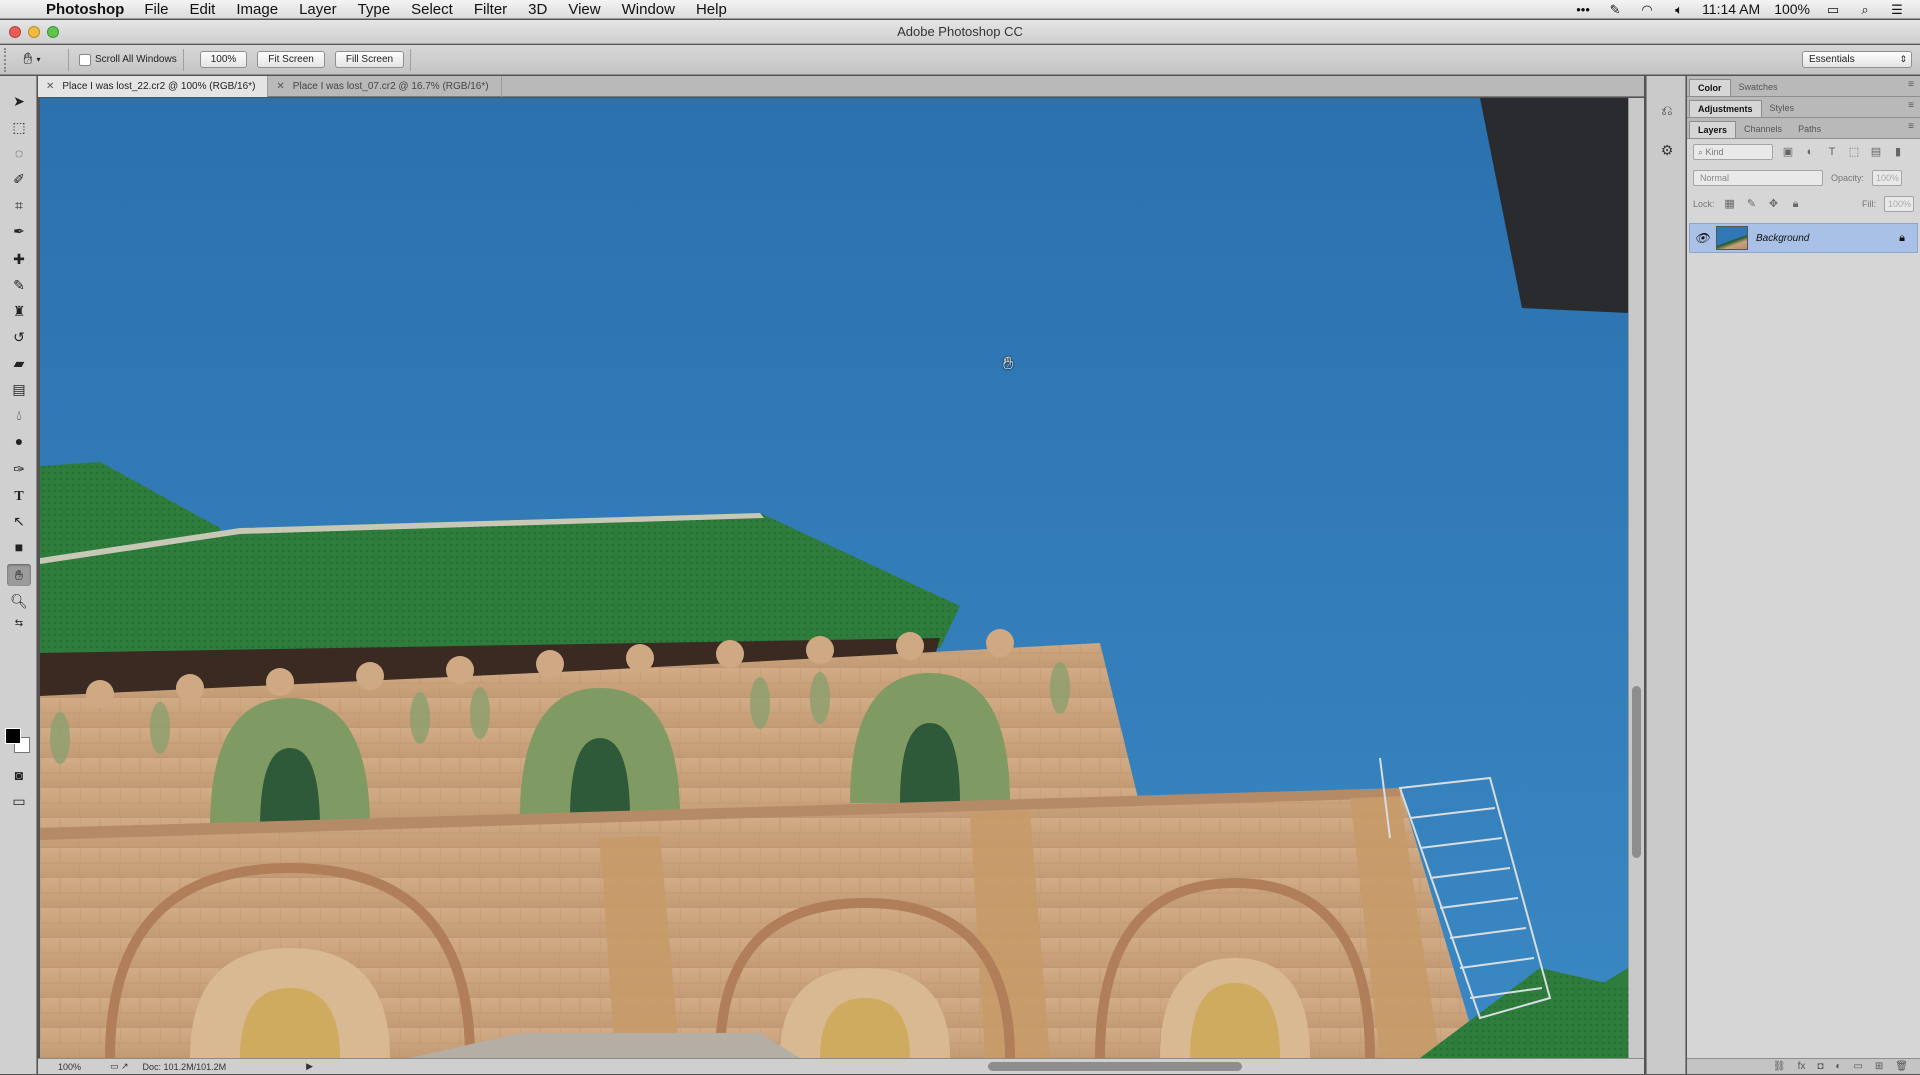 This screenshot has height=1075, width=1920. Describe the element at coordinates (1832, 152) in the screenshot. I see `type-filter-icon: T` at that location.